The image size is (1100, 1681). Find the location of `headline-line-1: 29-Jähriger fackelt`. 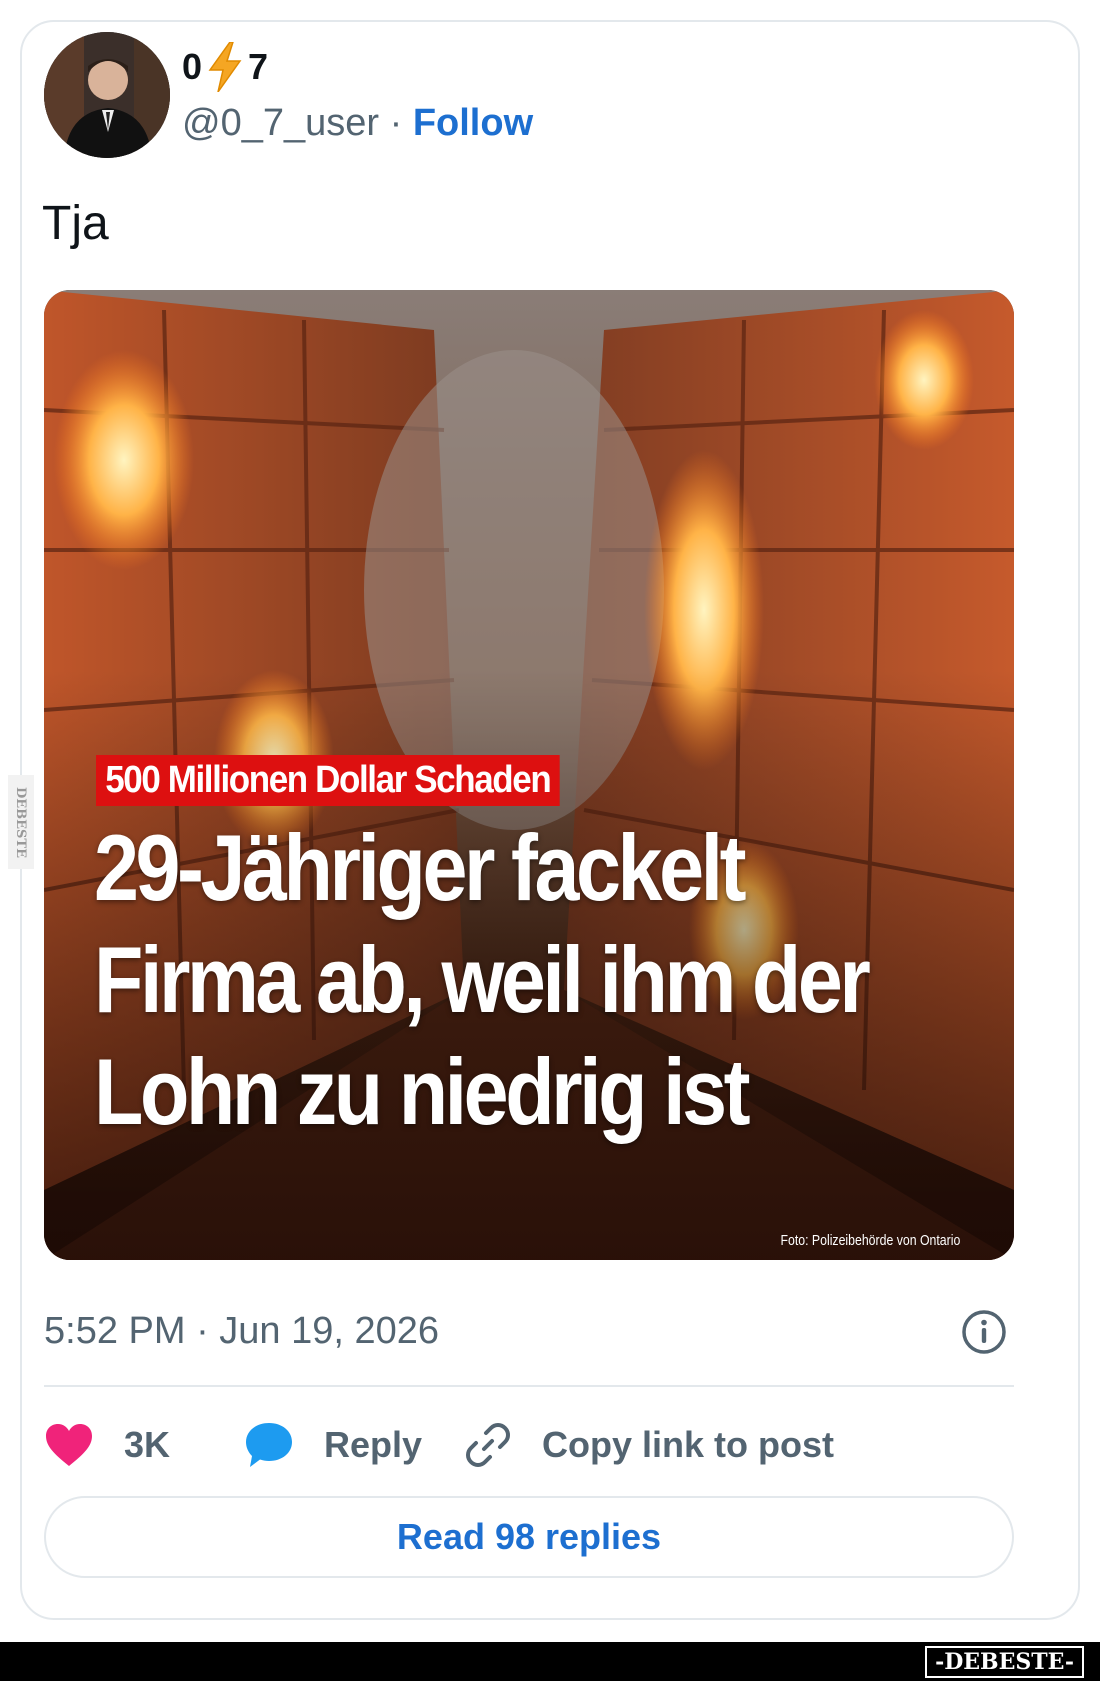

headline-line-1: 29-Jähriger fackelt is located at coordinates (420, 867).